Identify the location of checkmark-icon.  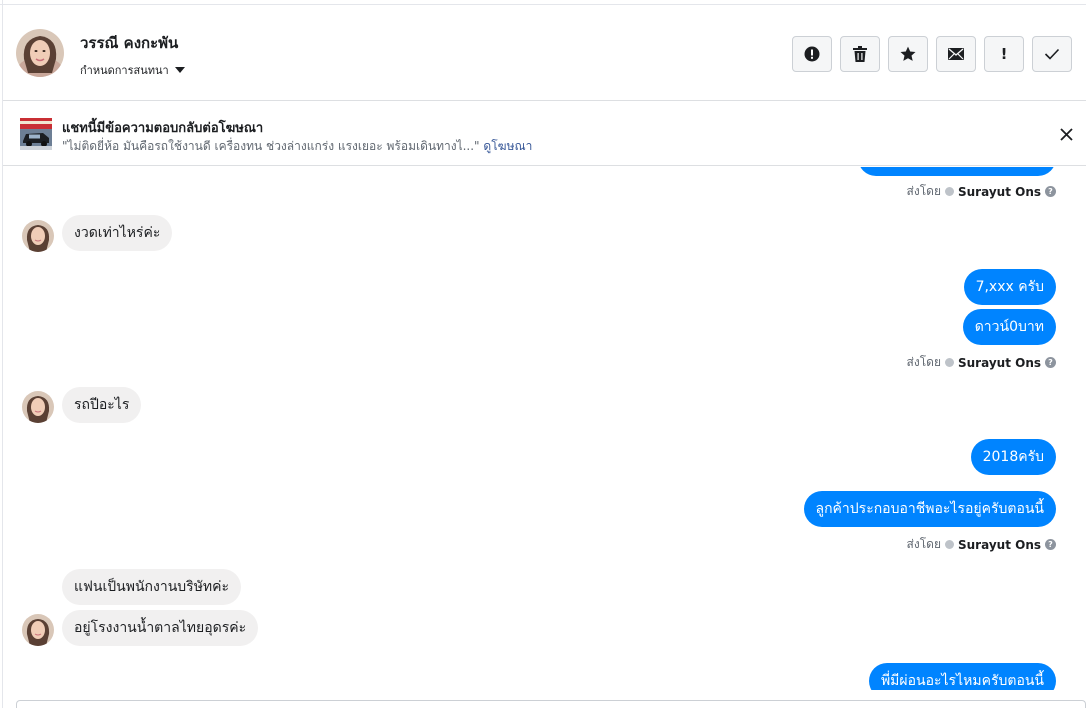
(1052, 54).